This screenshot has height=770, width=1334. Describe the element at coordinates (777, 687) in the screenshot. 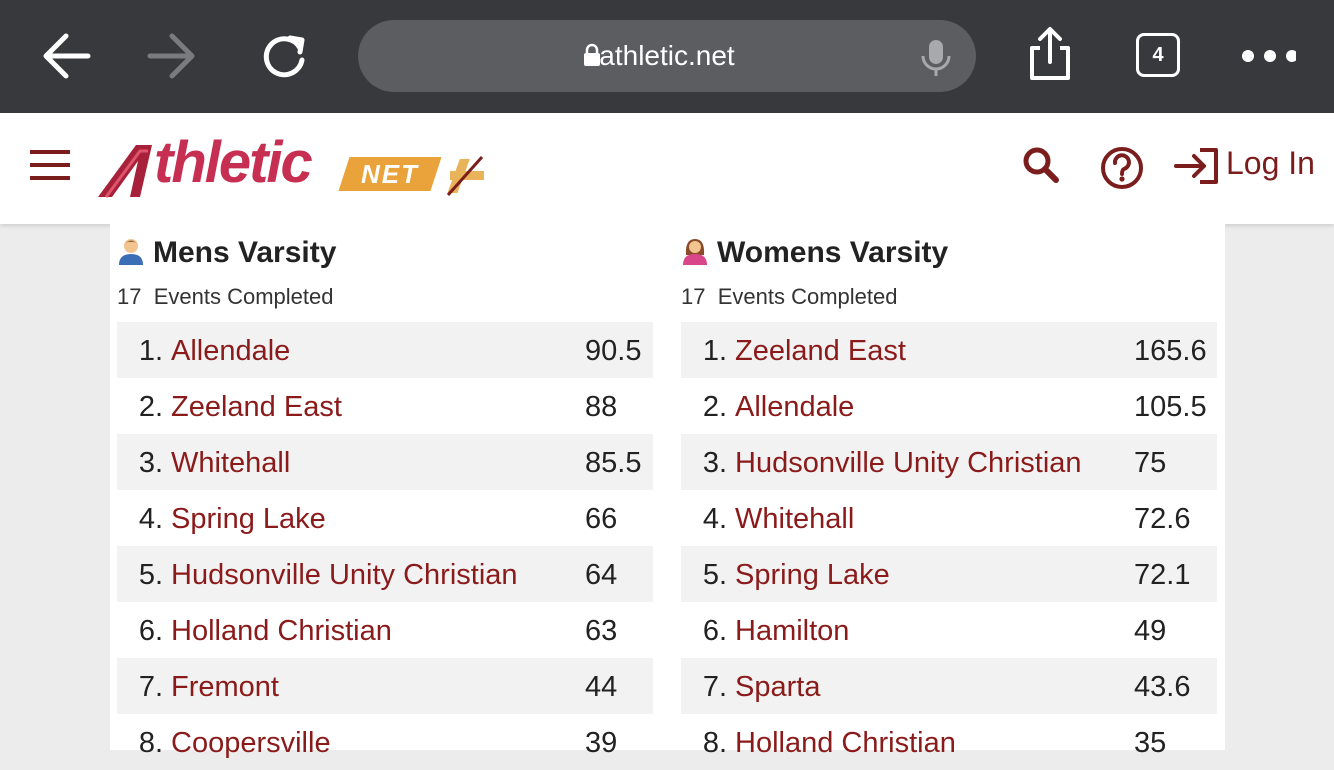

I see `team-link: Sparta` at that location.